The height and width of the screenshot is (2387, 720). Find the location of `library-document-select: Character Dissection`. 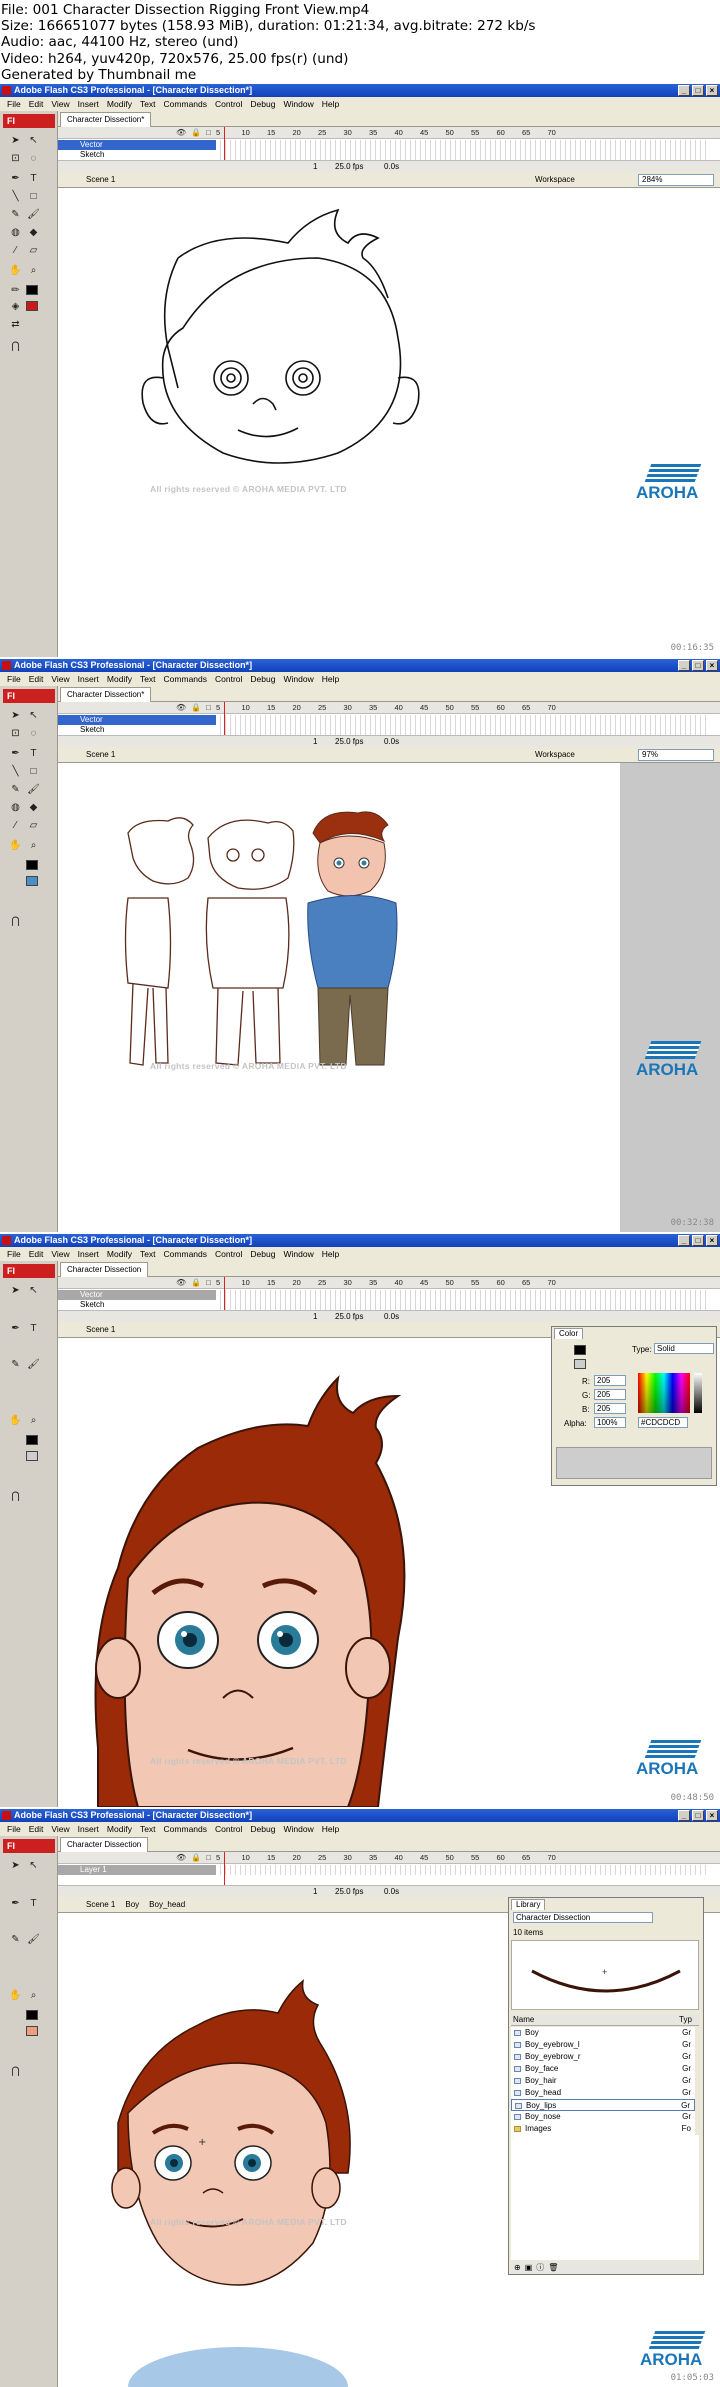

library-document-select: Character Dissection is located at coordinates (583, 1917).